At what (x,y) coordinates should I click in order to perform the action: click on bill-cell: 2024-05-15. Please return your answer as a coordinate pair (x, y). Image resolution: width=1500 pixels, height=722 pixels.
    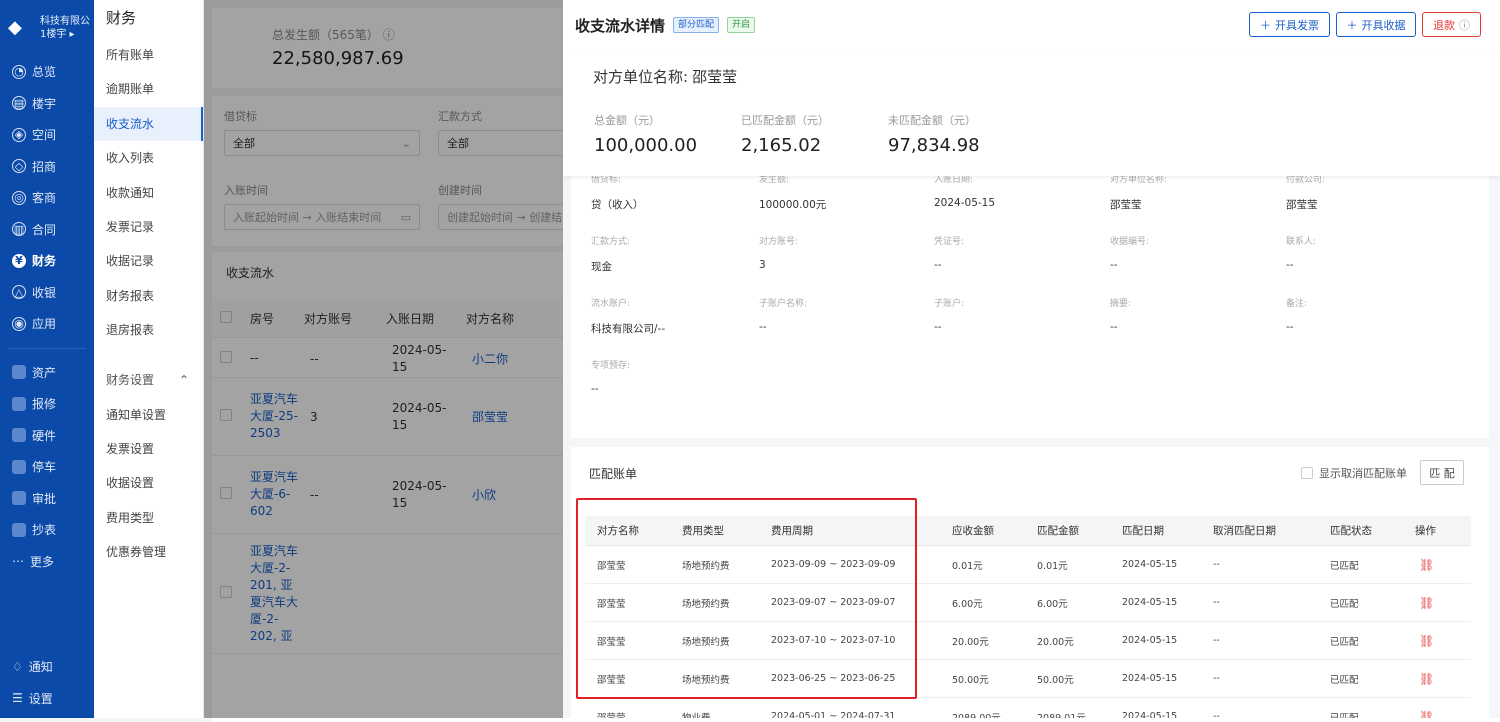
    Looking at the image, I should click on (1150, 678).